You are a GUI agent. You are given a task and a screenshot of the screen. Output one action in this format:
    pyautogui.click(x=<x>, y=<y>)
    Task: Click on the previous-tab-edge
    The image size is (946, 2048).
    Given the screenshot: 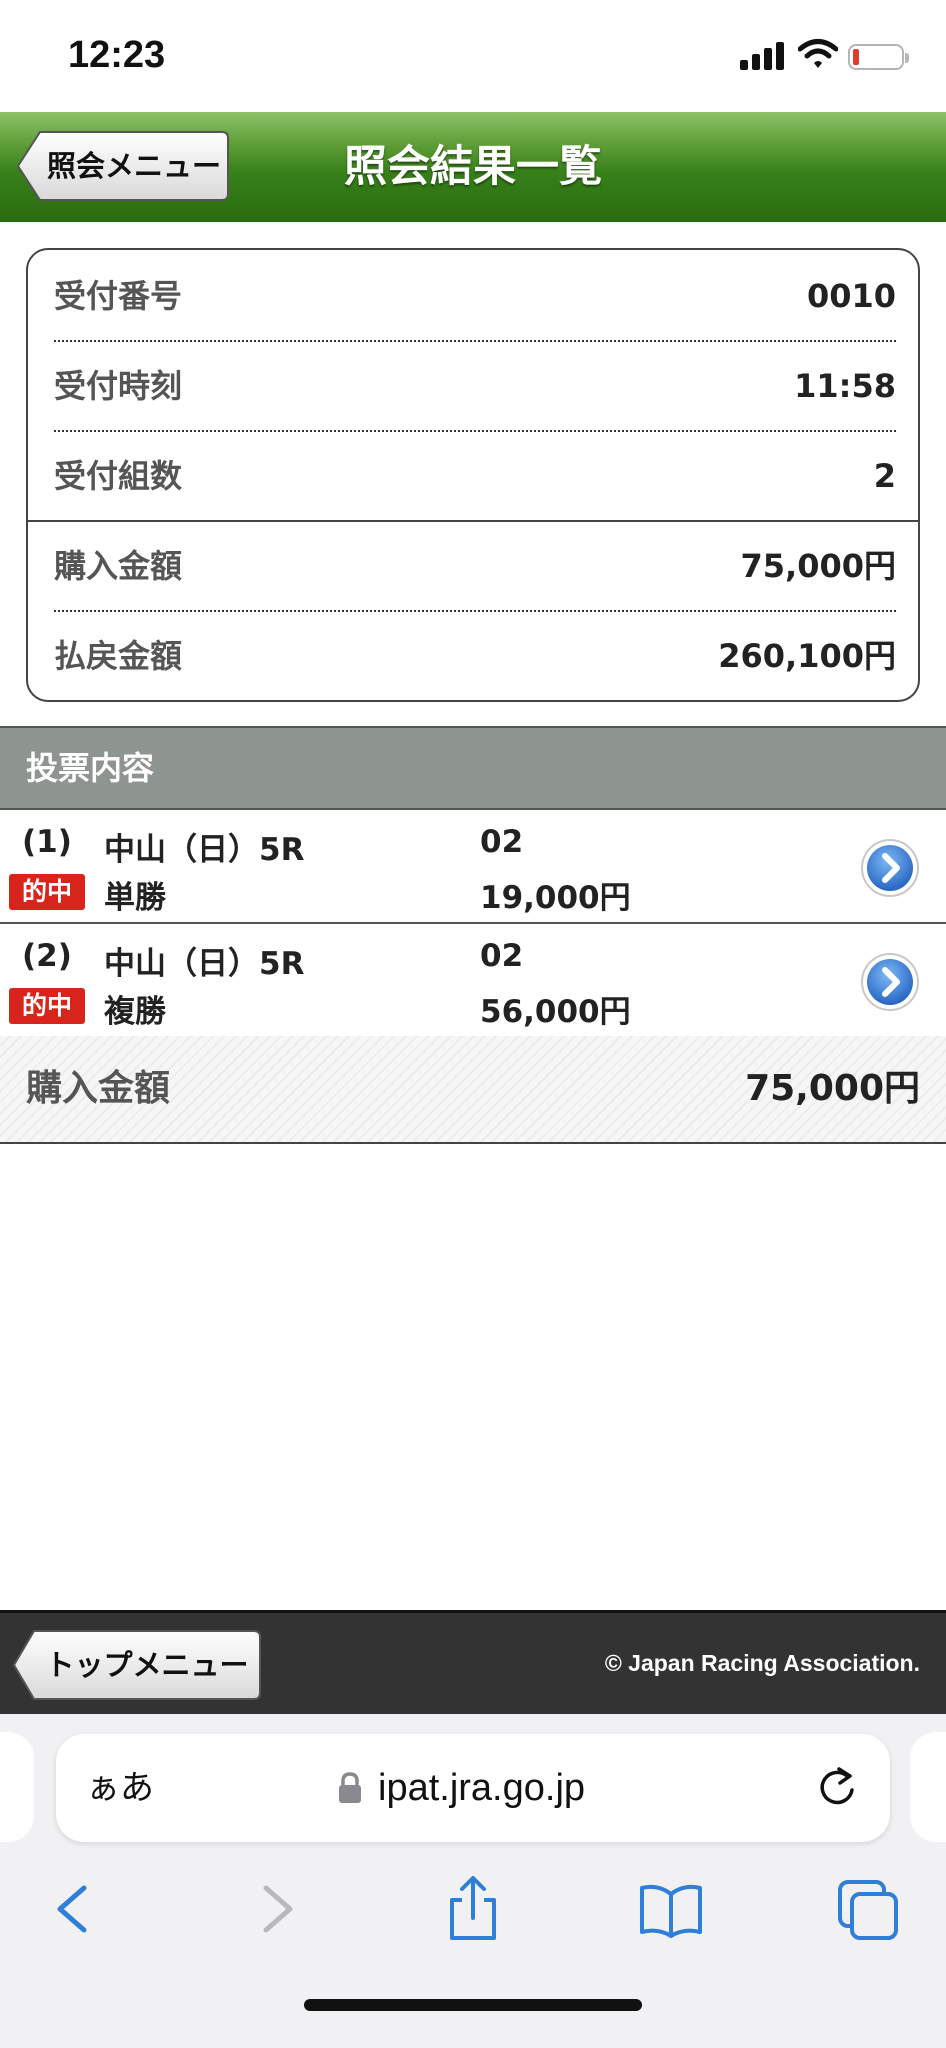 What is the action you would take?
    pyautogui.click(x=17, y=1787)
    